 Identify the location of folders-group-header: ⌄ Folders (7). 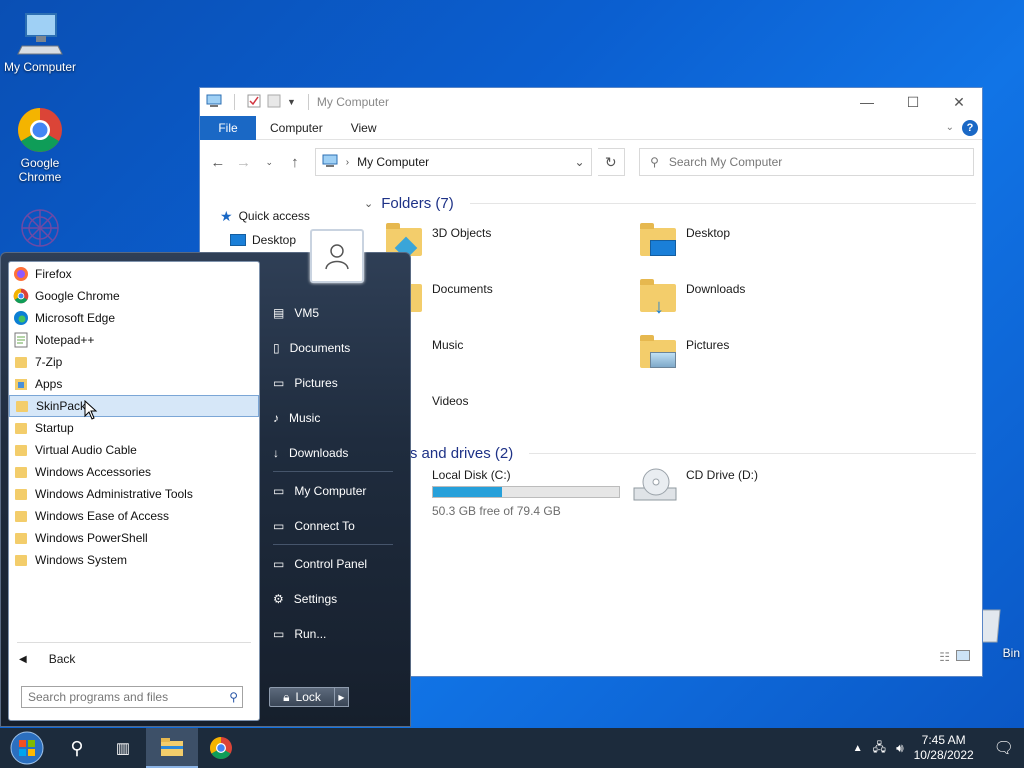
(670, 203).